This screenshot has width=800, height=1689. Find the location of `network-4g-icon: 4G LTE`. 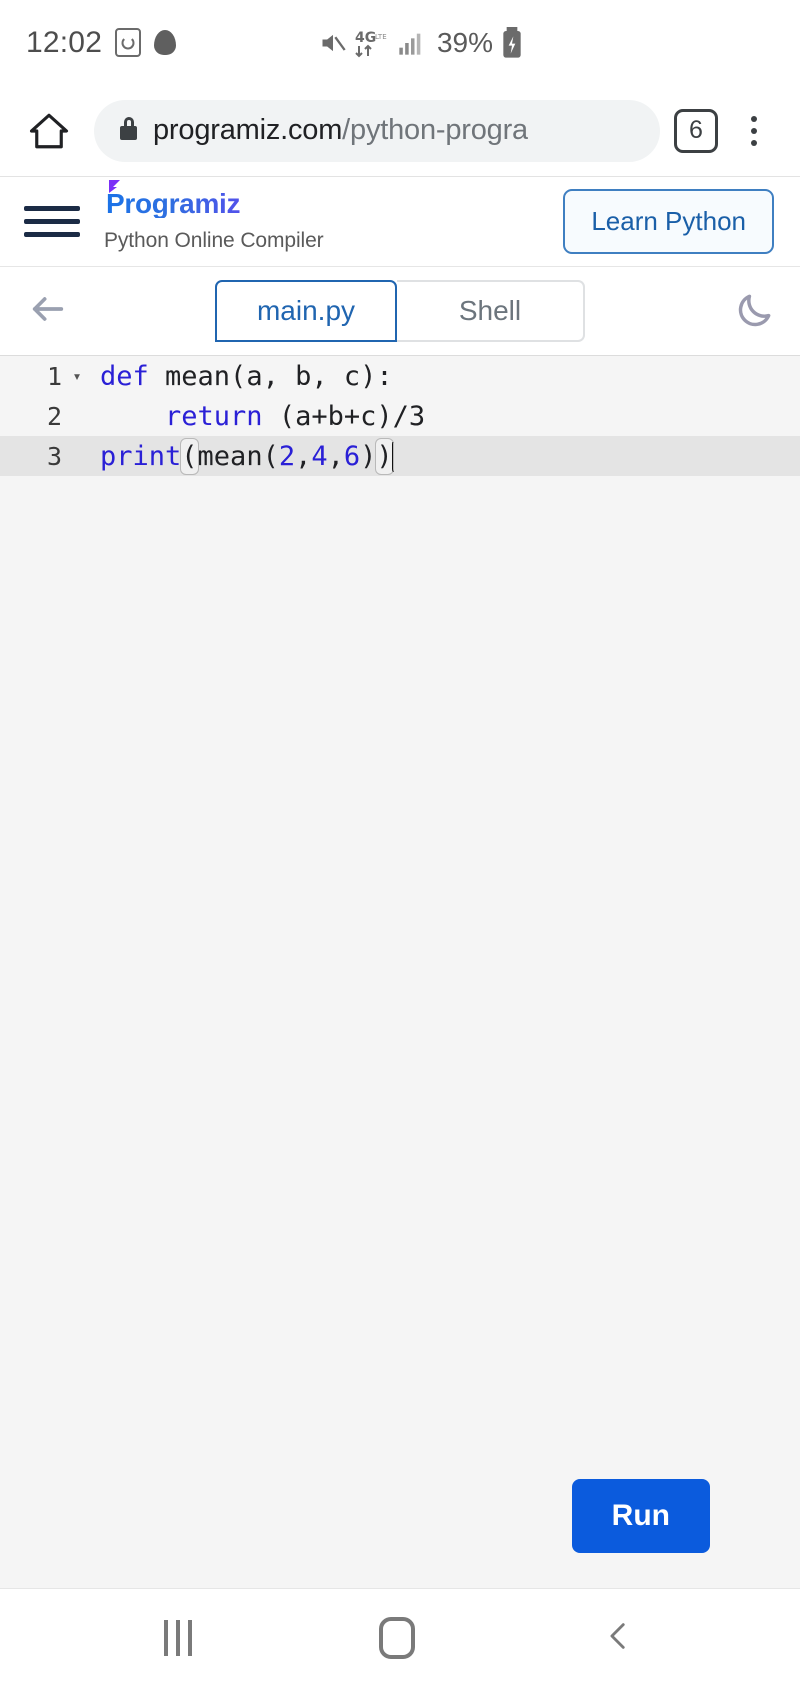

network-4g-icon: 4G LTE is located at coordinates (371, 43).